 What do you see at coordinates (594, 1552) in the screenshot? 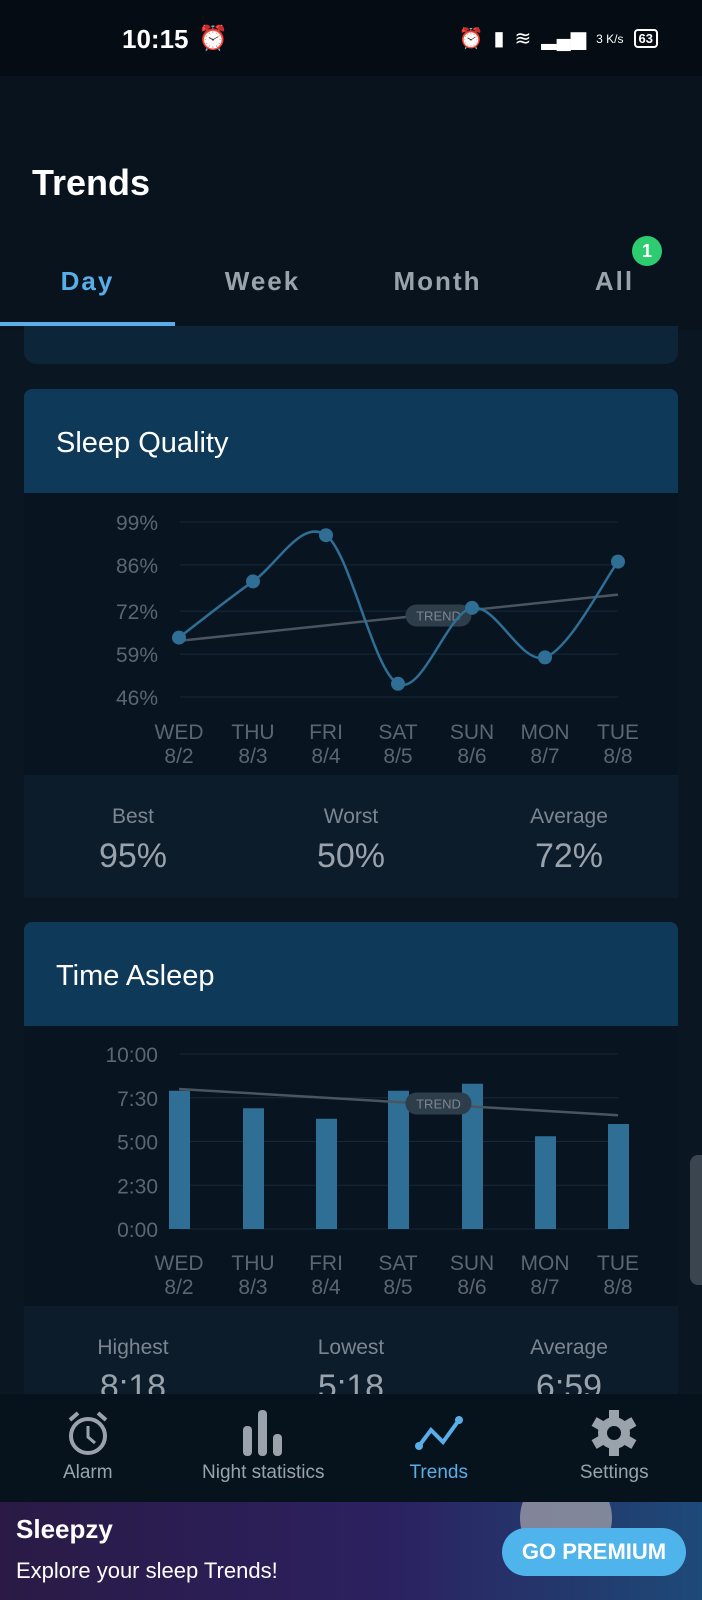
I see `go-premium-button: GO PREMIUM` at bounding box center [594, 1552].